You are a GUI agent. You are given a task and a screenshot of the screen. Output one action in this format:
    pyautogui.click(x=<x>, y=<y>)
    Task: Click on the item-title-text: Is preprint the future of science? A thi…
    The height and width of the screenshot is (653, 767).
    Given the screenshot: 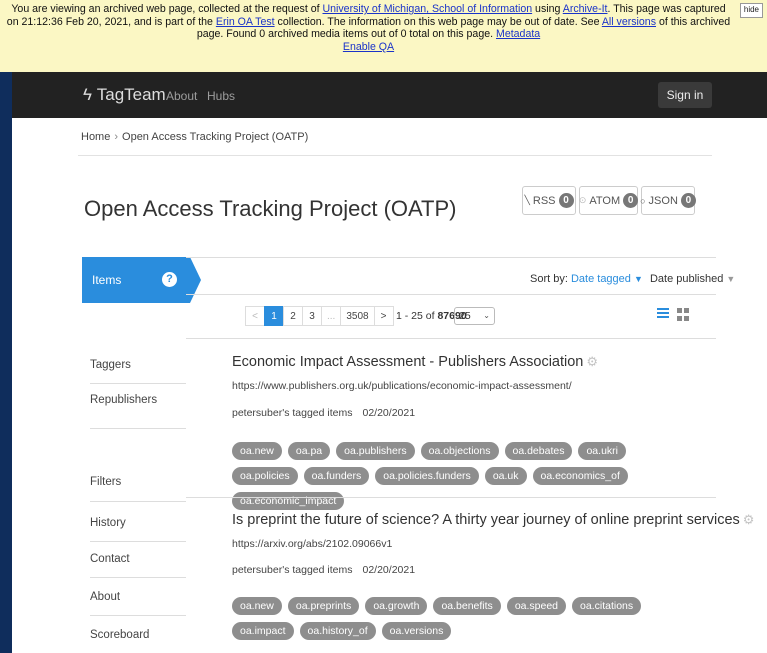 What is the action you would take?
    pyautogui.click(x=486, y=520)
    